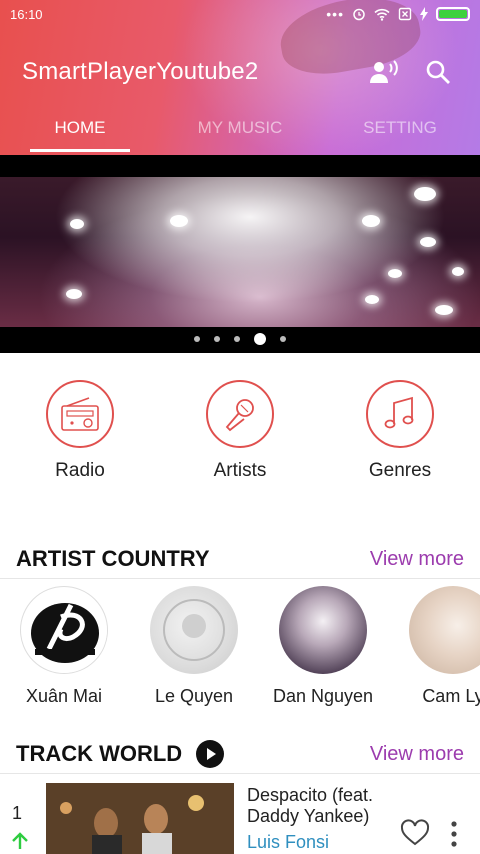 Image resolution: width=480 pixels, height=854 pixels. What do you see at coordinates (323, 696) in the screenshot?
I see `artist-name: Dan Nguyen` at bounding box center [323, 696].